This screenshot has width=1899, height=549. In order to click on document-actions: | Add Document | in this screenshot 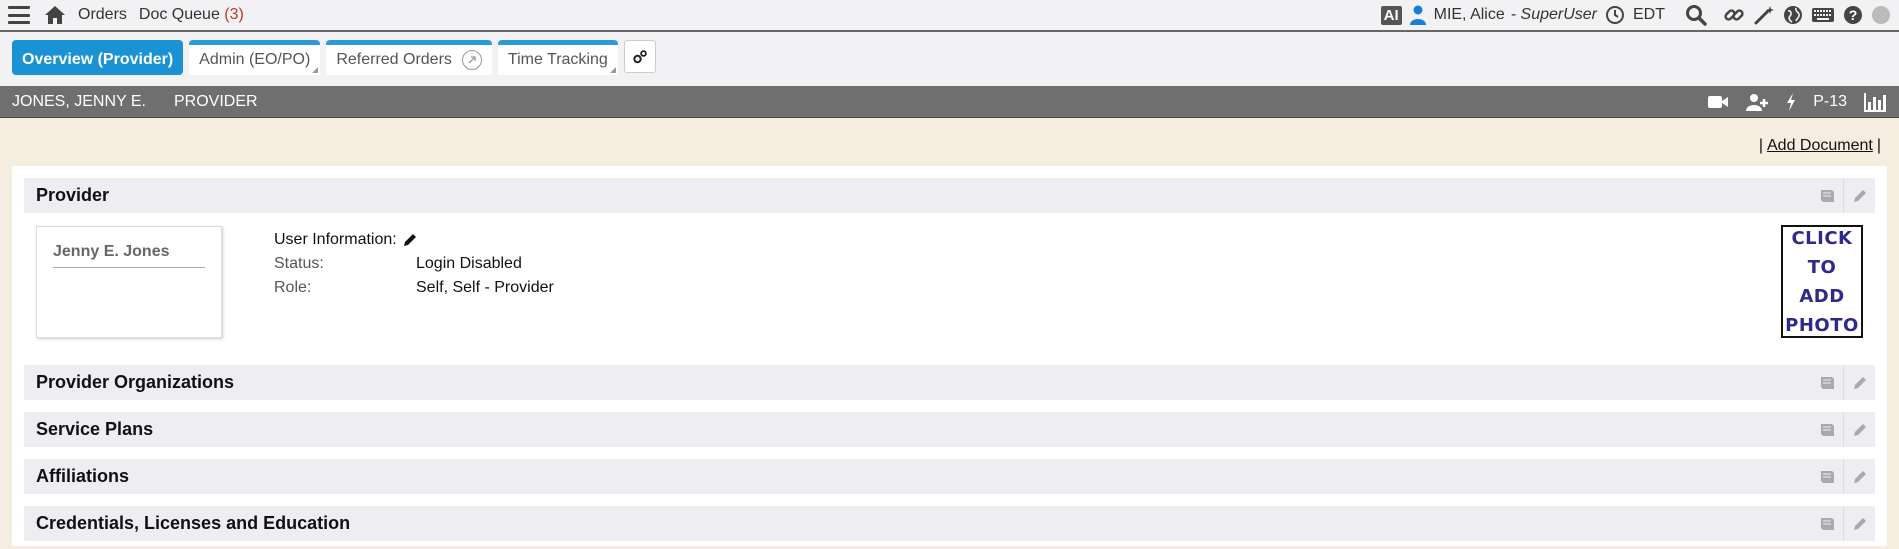, I will do `click(949, 146)`.